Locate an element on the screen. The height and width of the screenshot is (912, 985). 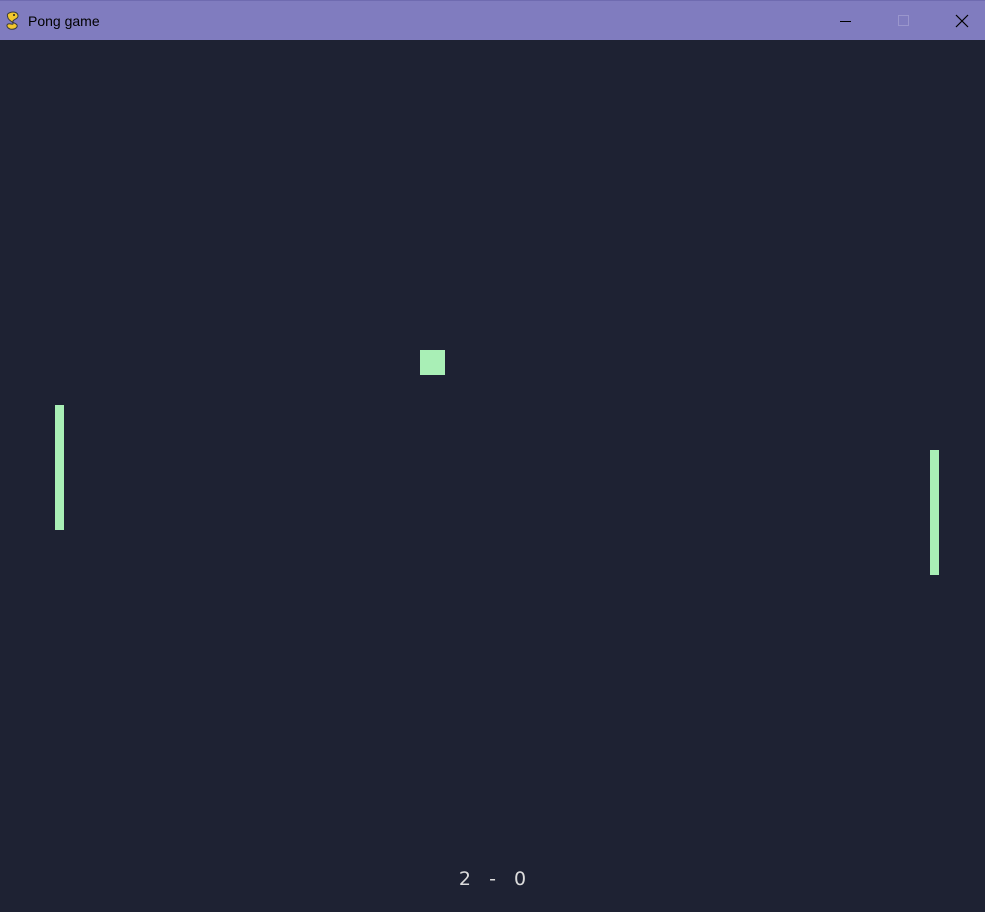
maximize-button is located at coordinates (904, 20).